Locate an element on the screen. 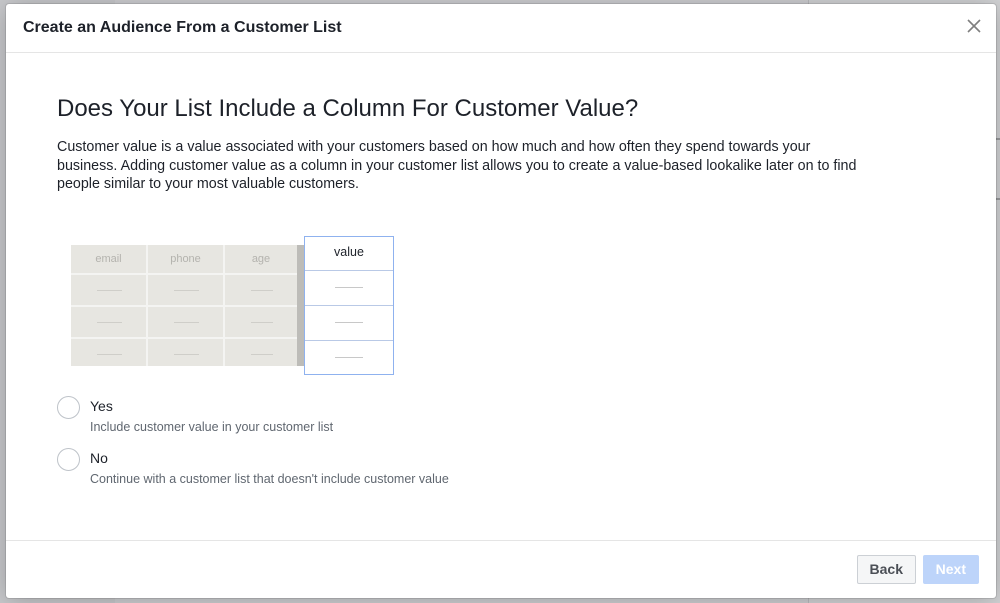  sample-column: age is located at coordinates (261, 305).